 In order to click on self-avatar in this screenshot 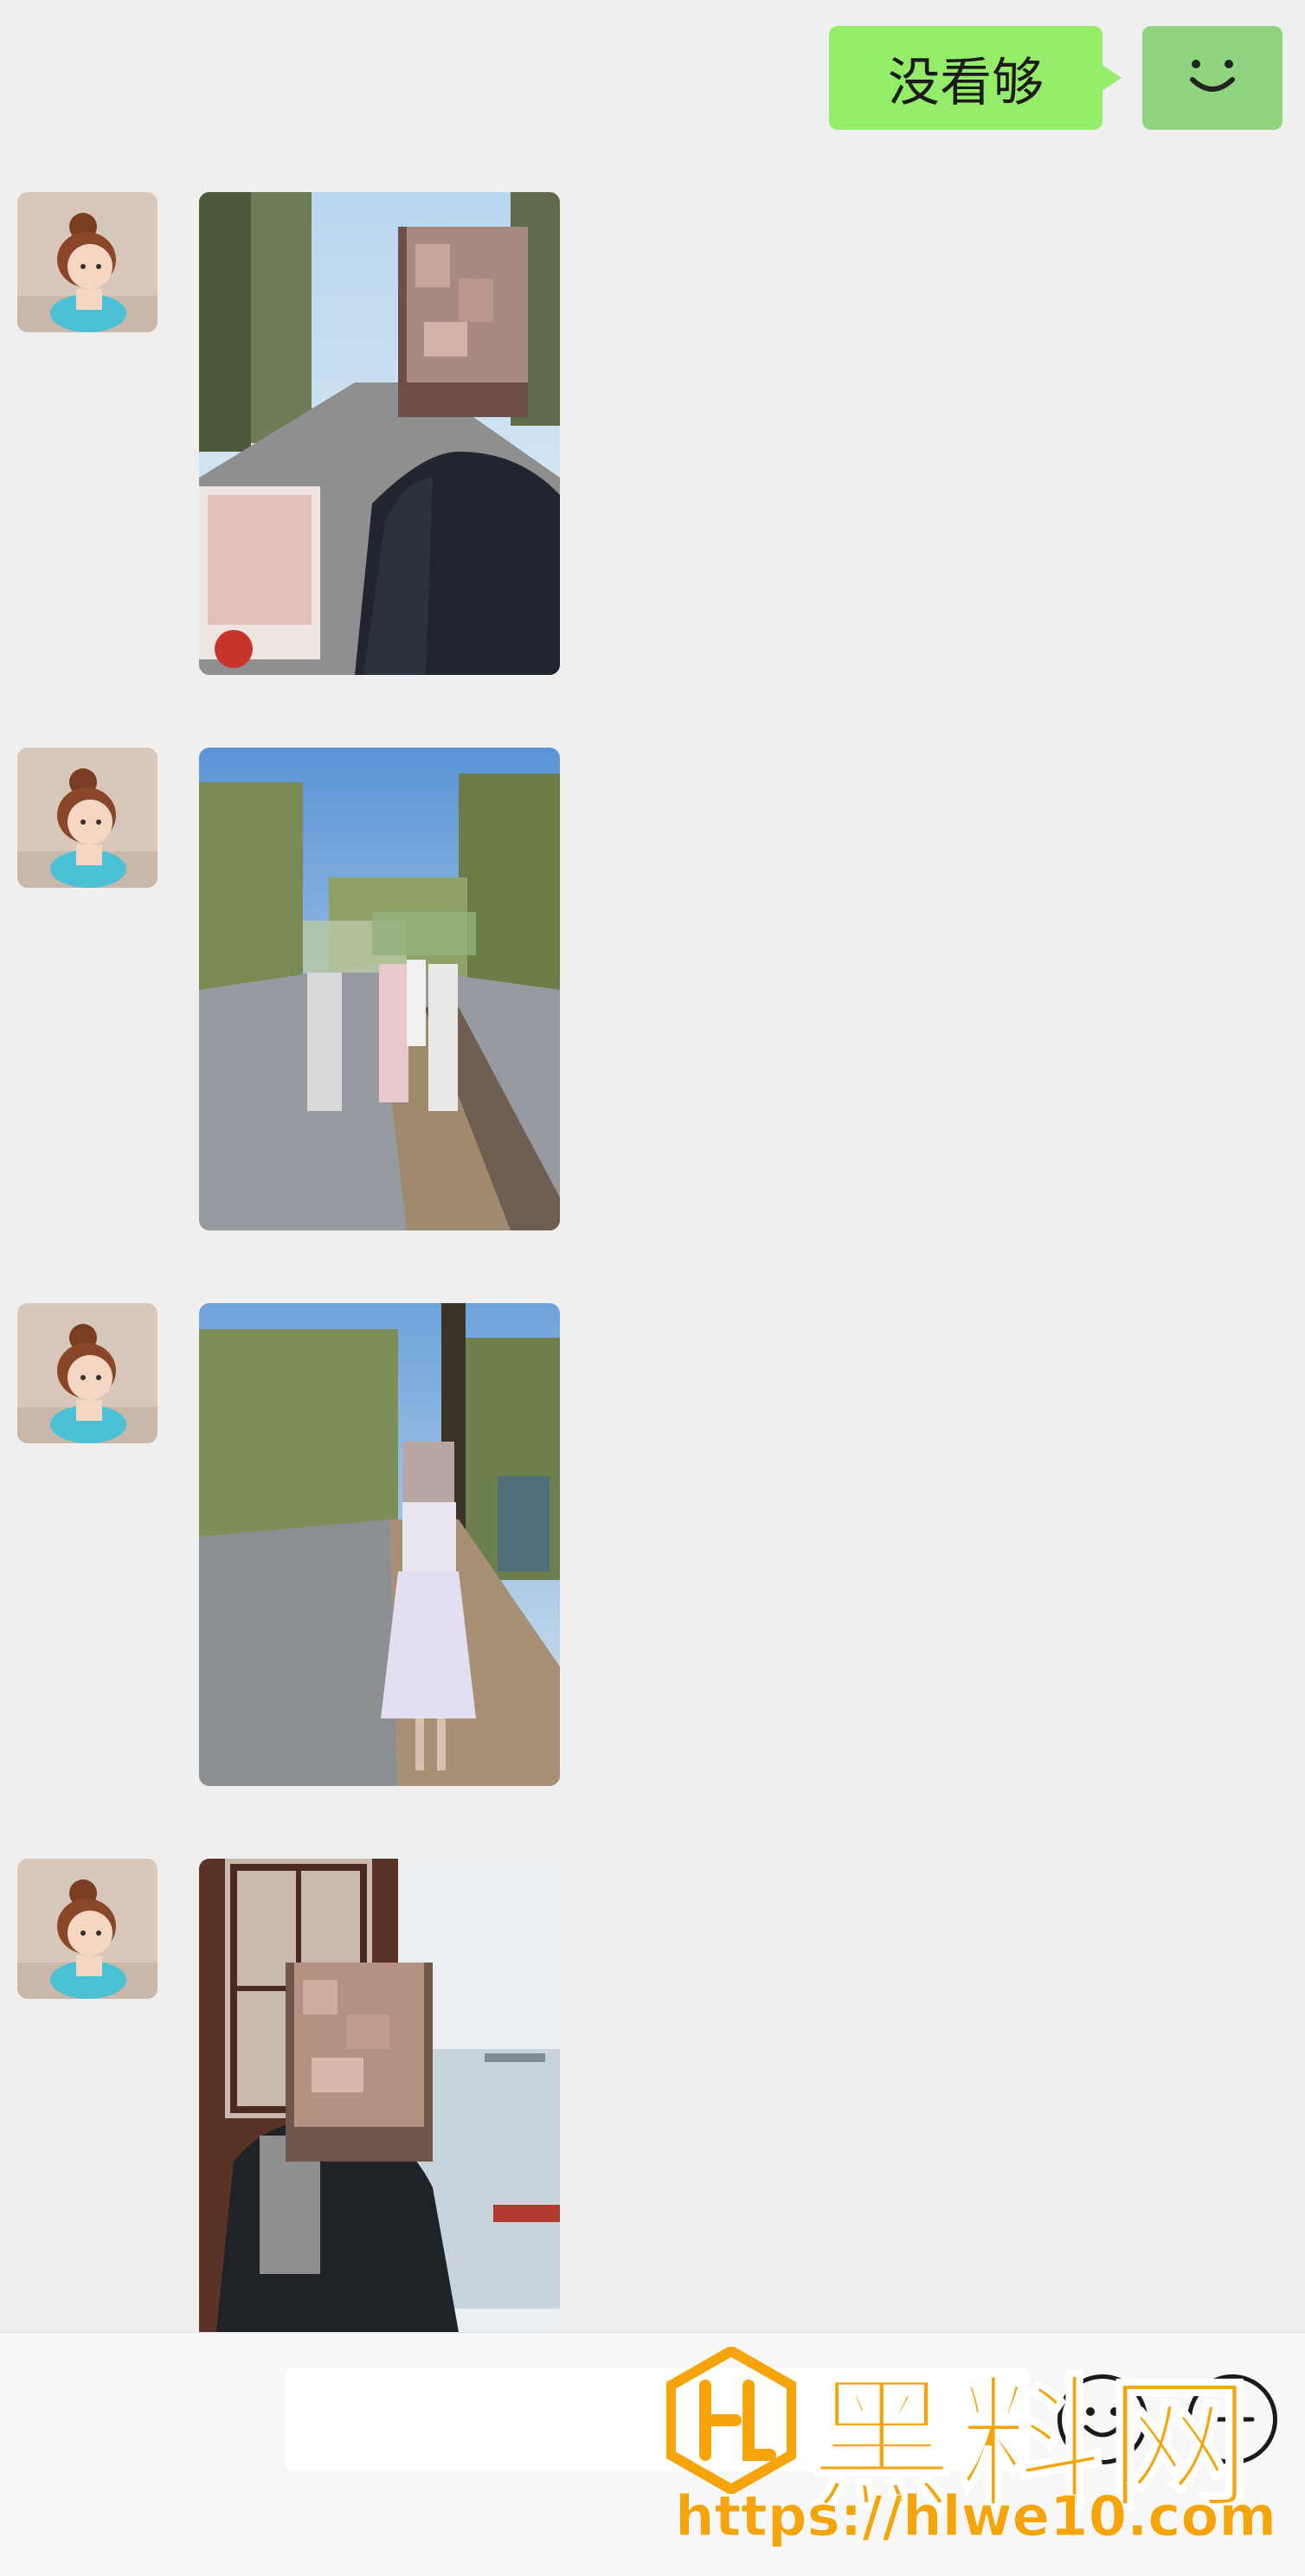, I will do `click(1212, 78)`.